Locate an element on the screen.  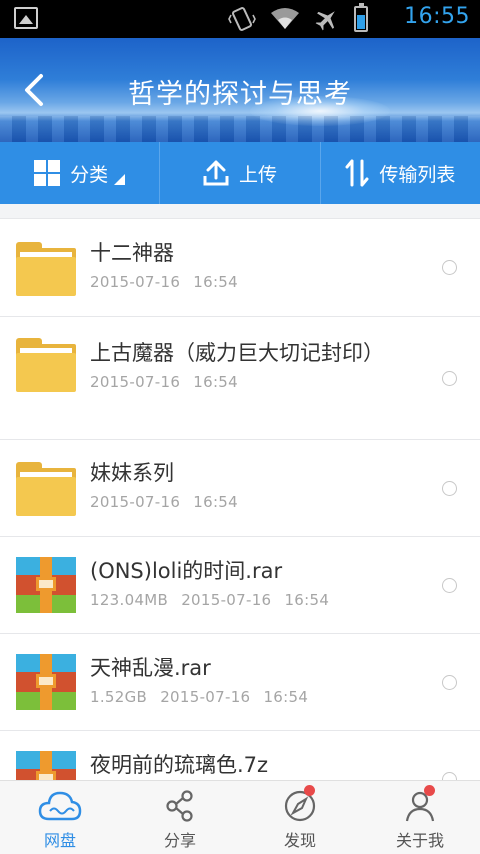
upload-icon is located at coordinates (216, 173).